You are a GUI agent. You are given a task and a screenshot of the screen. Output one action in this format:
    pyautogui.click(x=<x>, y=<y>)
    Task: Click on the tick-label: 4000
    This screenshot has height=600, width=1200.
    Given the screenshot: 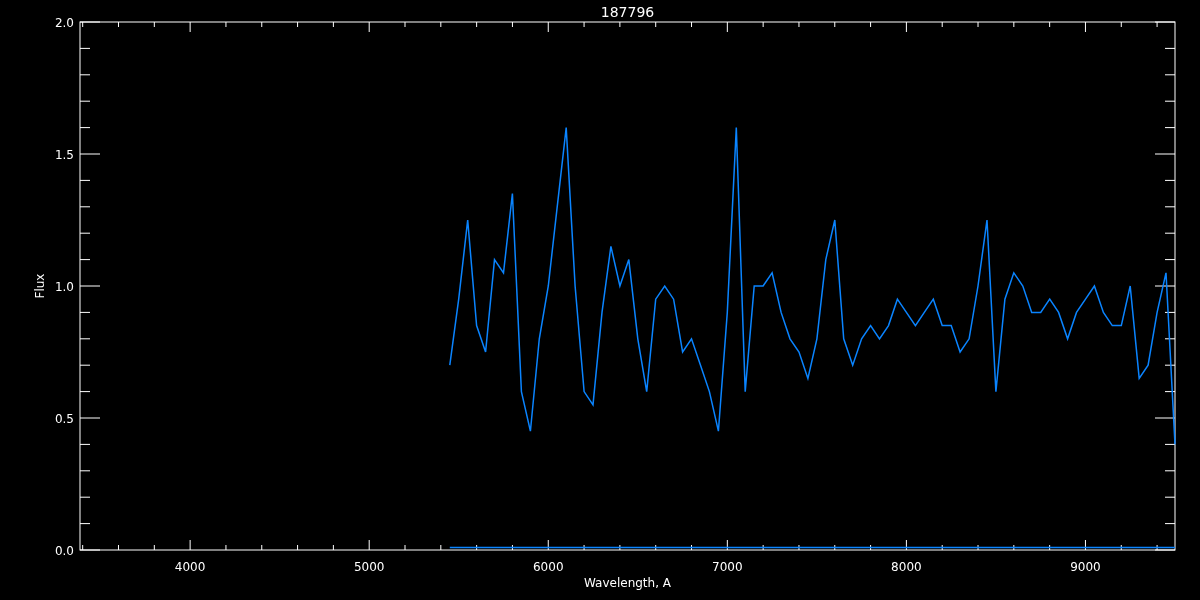 What is the action you would take?
    pyautogui.click(x=190, y=567)
    